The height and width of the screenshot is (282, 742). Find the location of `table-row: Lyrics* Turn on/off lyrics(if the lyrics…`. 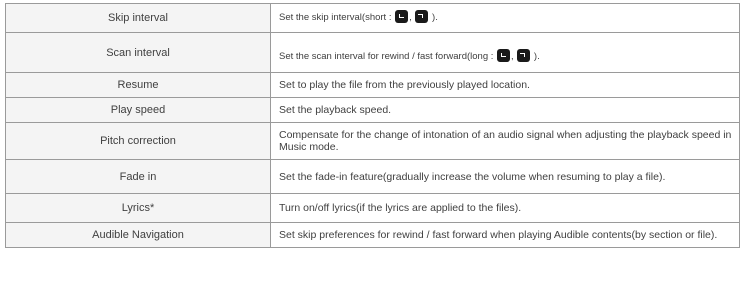

table-row: Lyrics* Turn on/off lyrics(if the lyrics… is located at coordinates (372, 208).